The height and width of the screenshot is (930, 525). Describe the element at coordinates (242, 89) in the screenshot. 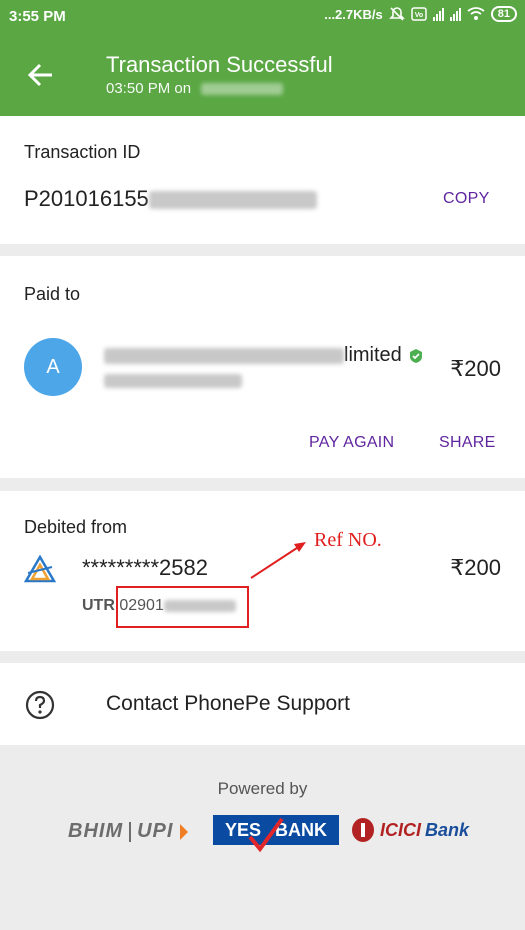

I see `blurred-date` at that location.